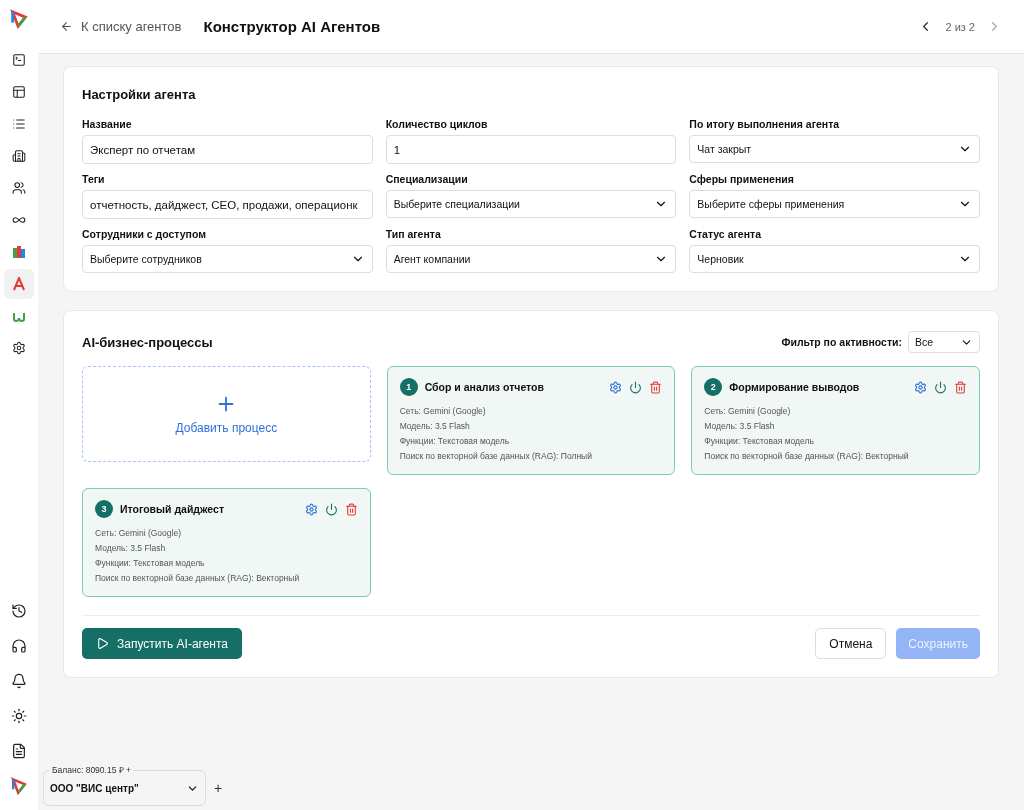  What do you see at coordinates (19, 751) in the screenshot?
I see `document-icon` at bounding box center [19, 751].